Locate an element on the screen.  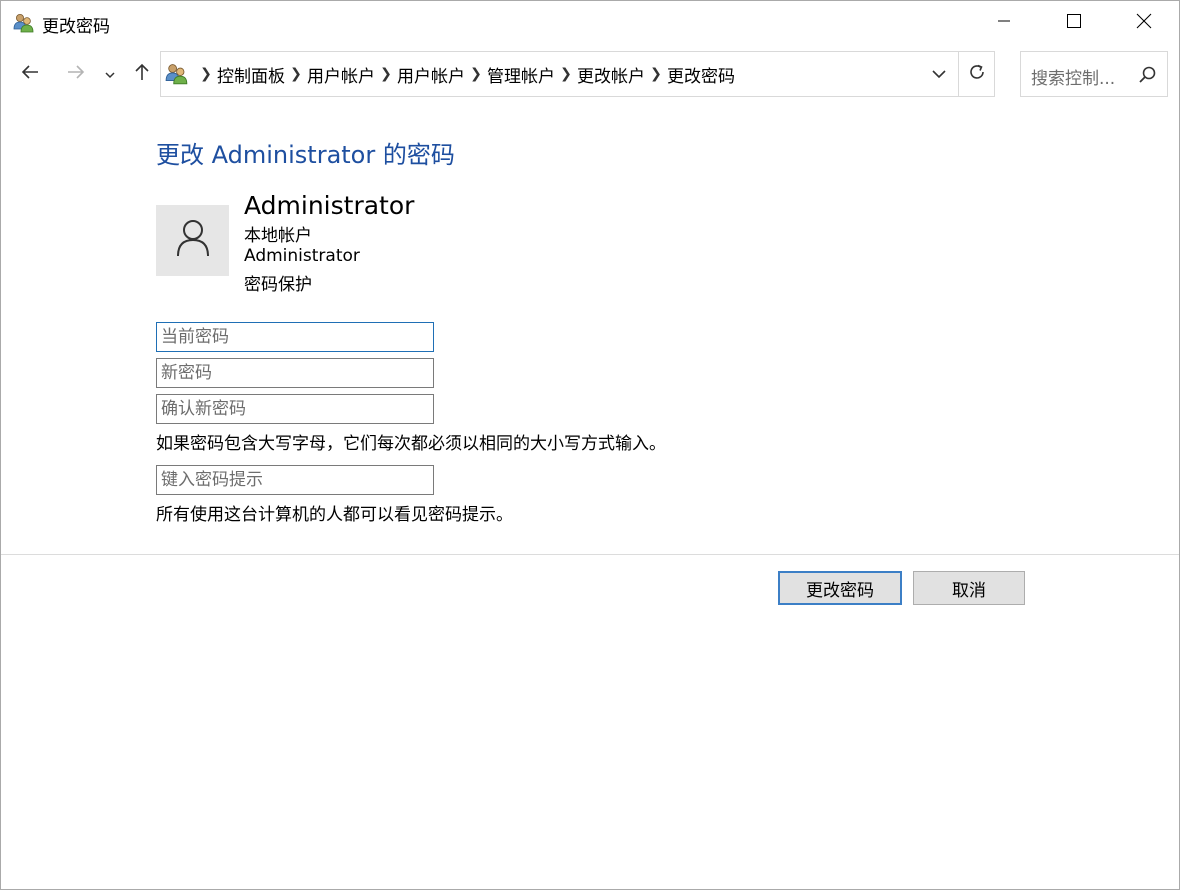
maximize-icon is located at coordinates (1074, 23).